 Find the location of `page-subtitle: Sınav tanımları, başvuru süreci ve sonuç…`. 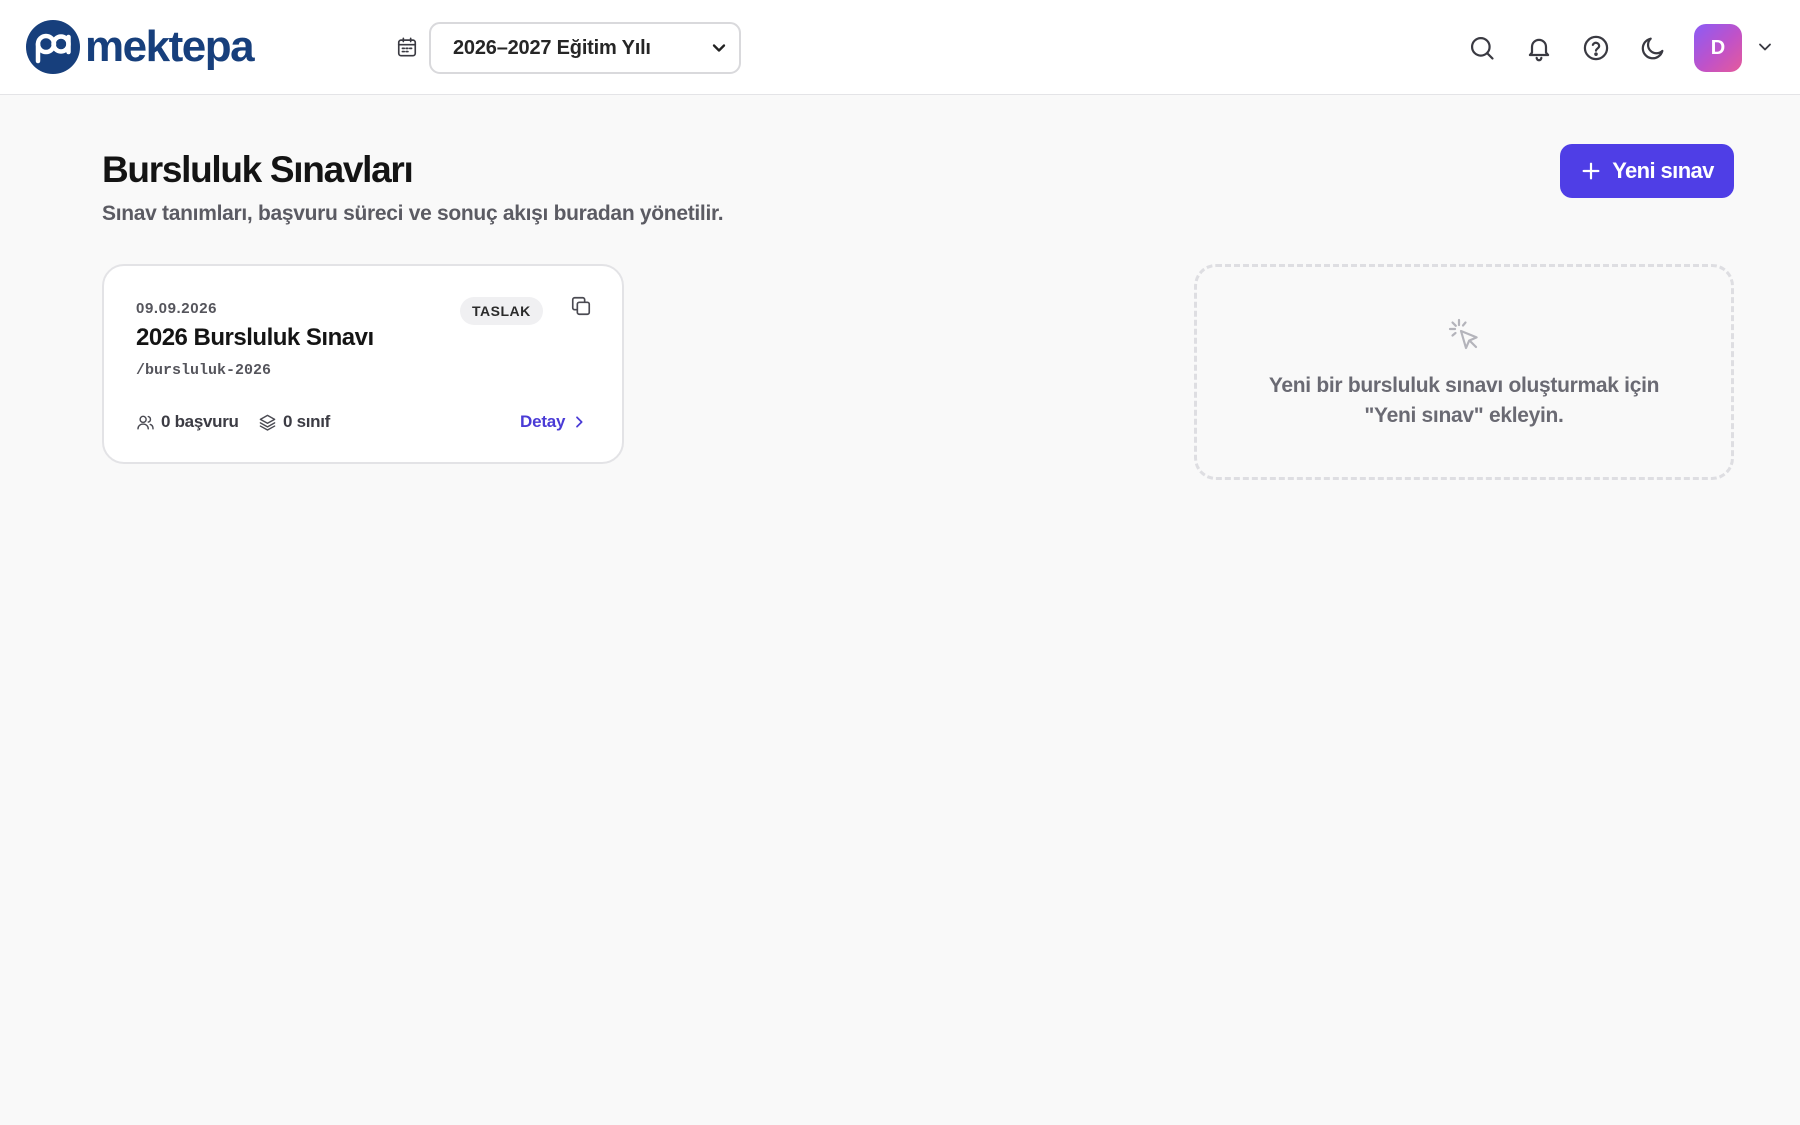

page-subtitle: Sınav tanımları, başvuru süreci ve sonuç… is located at coordinates (413, 213).